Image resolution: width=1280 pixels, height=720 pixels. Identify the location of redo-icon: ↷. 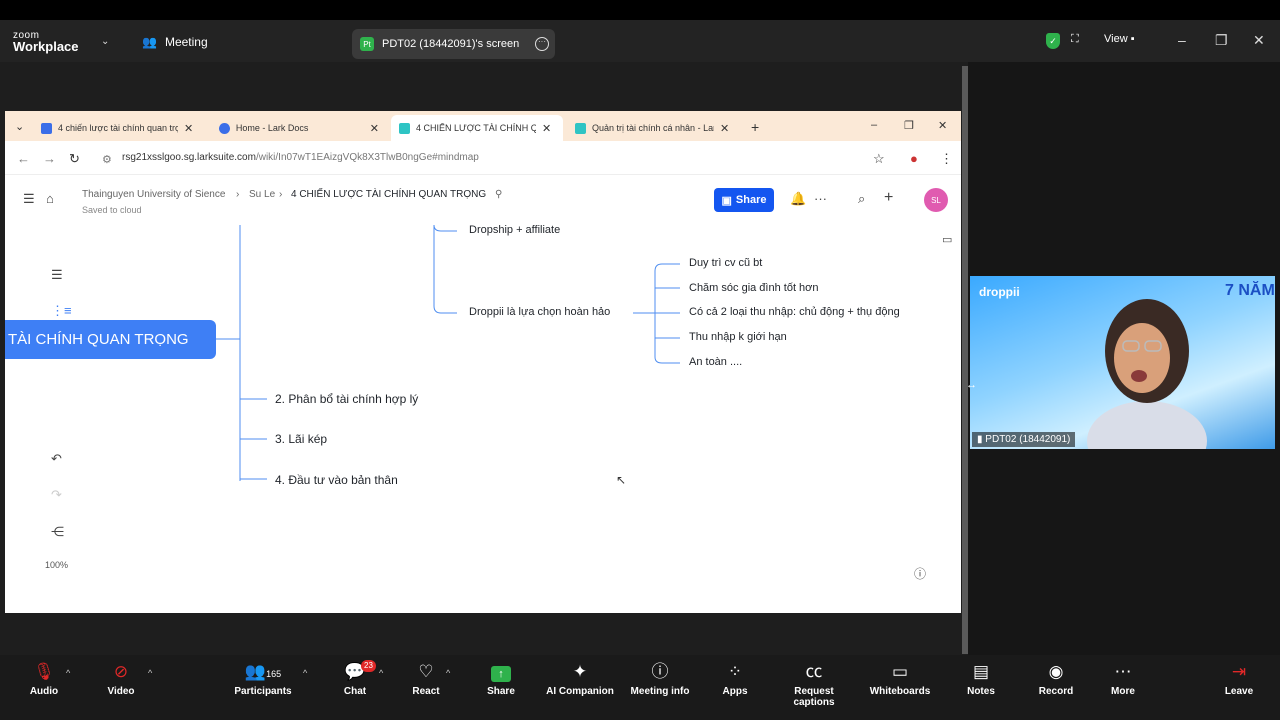
(56, 495).